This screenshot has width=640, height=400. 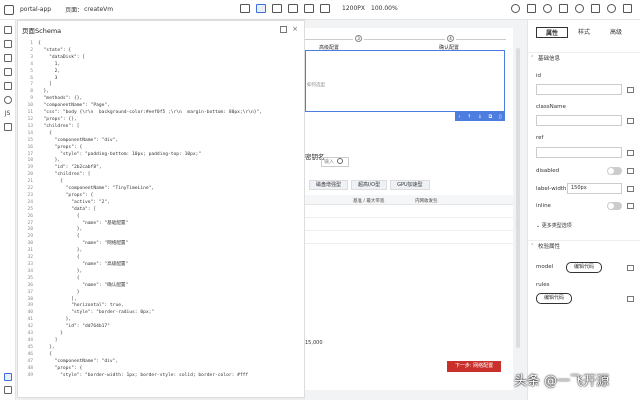 What do you see at coordinates (161, 44) in the screenshot?
I see `code-line: 1{` at bounding box center [161, 44].